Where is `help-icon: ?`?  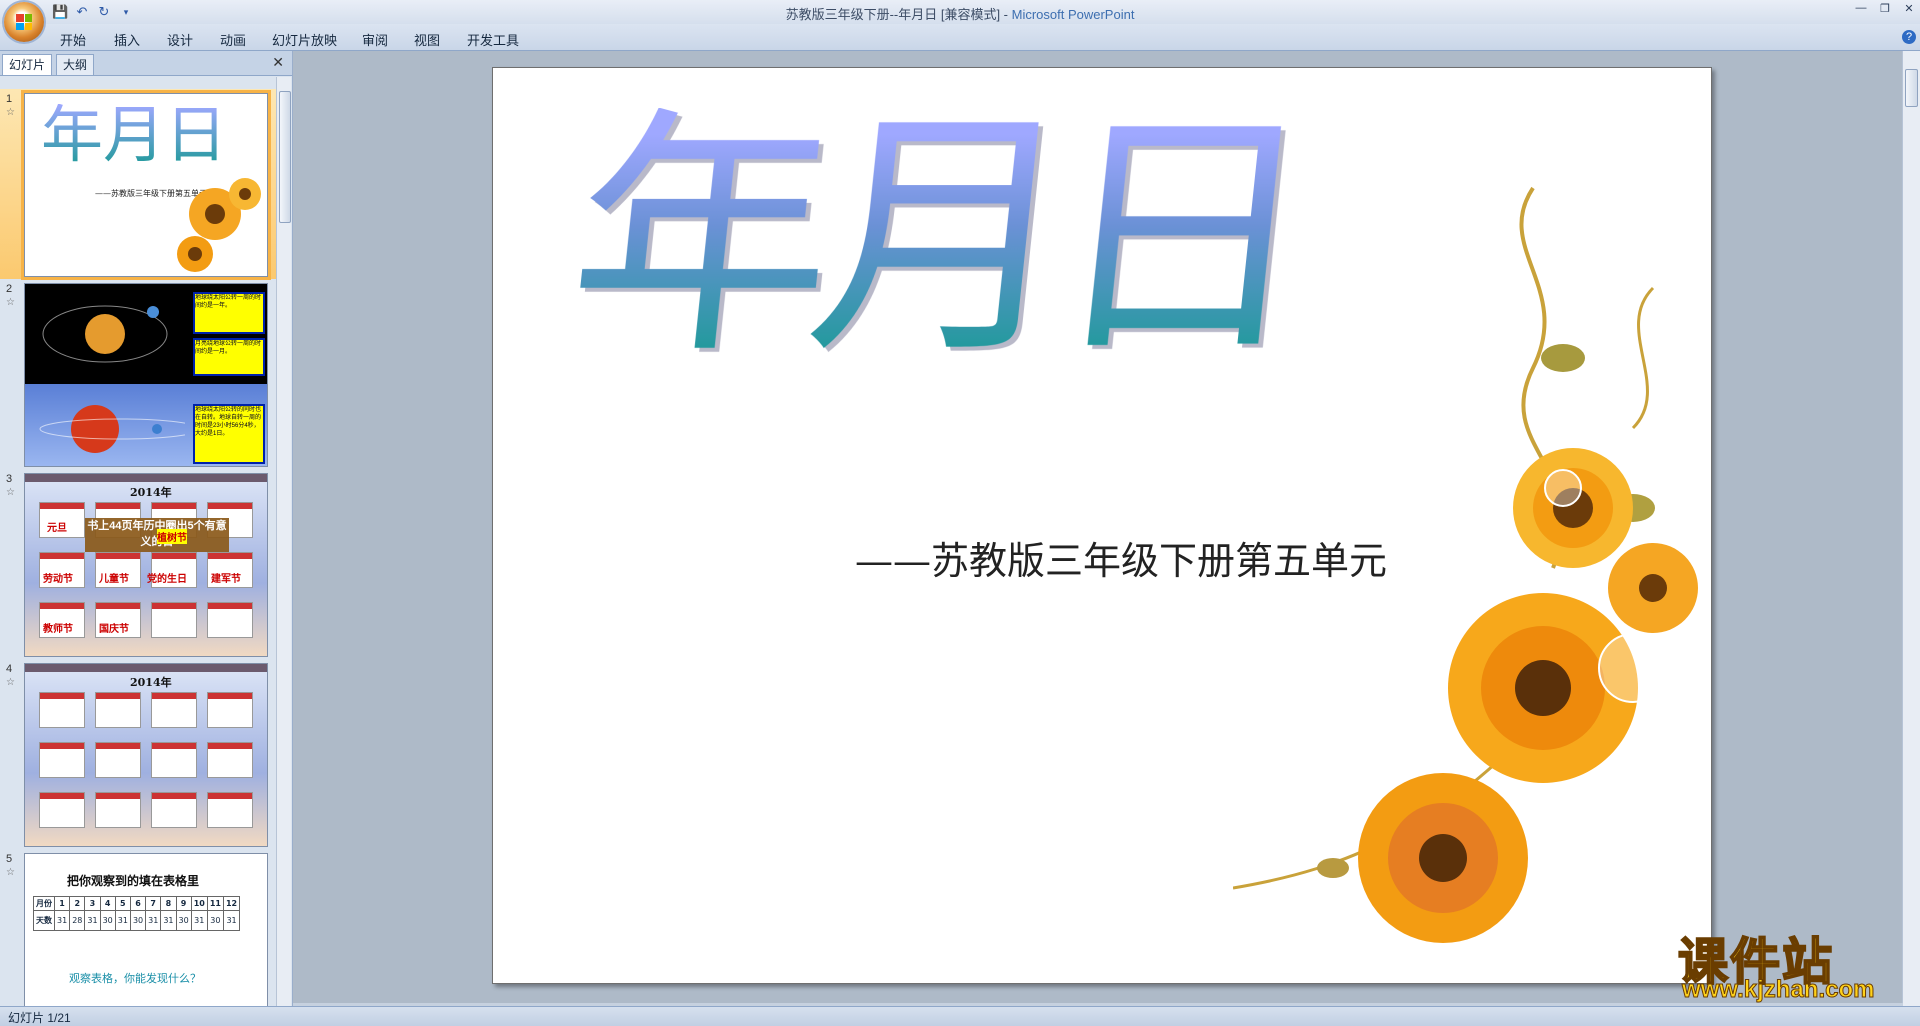 help-icon: ? is located at coordinates (1909, 37).